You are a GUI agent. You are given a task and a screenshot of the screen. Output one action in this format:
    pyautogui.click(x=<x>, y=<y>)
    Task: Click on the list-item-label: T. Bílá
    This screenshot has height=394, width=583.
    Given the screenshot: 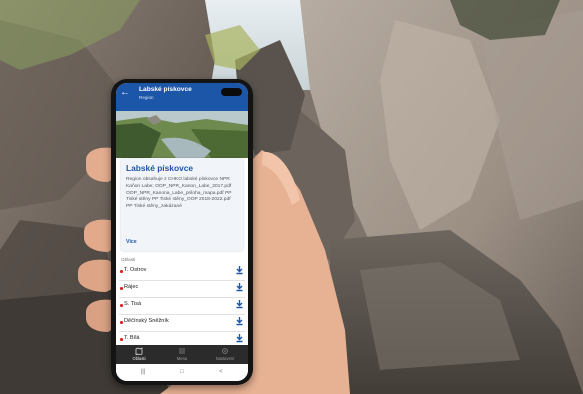 What is the action you would take?
    pyautogui.click(x=132, y=338)
    